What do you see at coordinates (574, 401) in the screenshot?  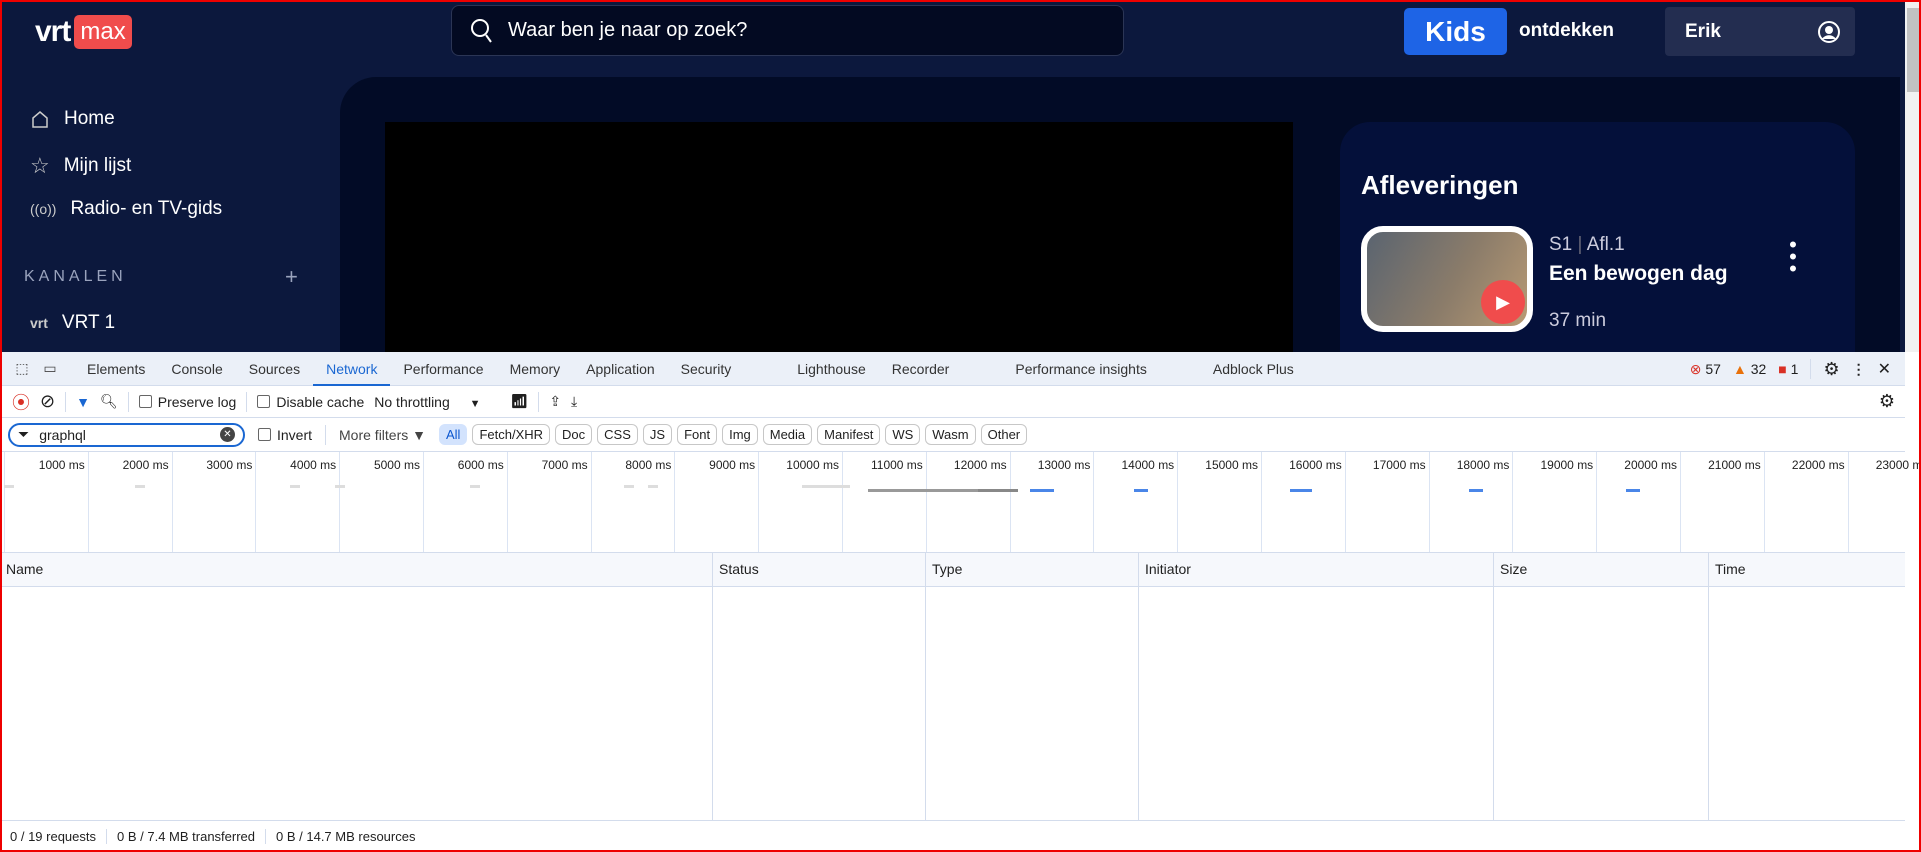 I see `export-har-icon: ⤓` at bounding box center [574, 401].